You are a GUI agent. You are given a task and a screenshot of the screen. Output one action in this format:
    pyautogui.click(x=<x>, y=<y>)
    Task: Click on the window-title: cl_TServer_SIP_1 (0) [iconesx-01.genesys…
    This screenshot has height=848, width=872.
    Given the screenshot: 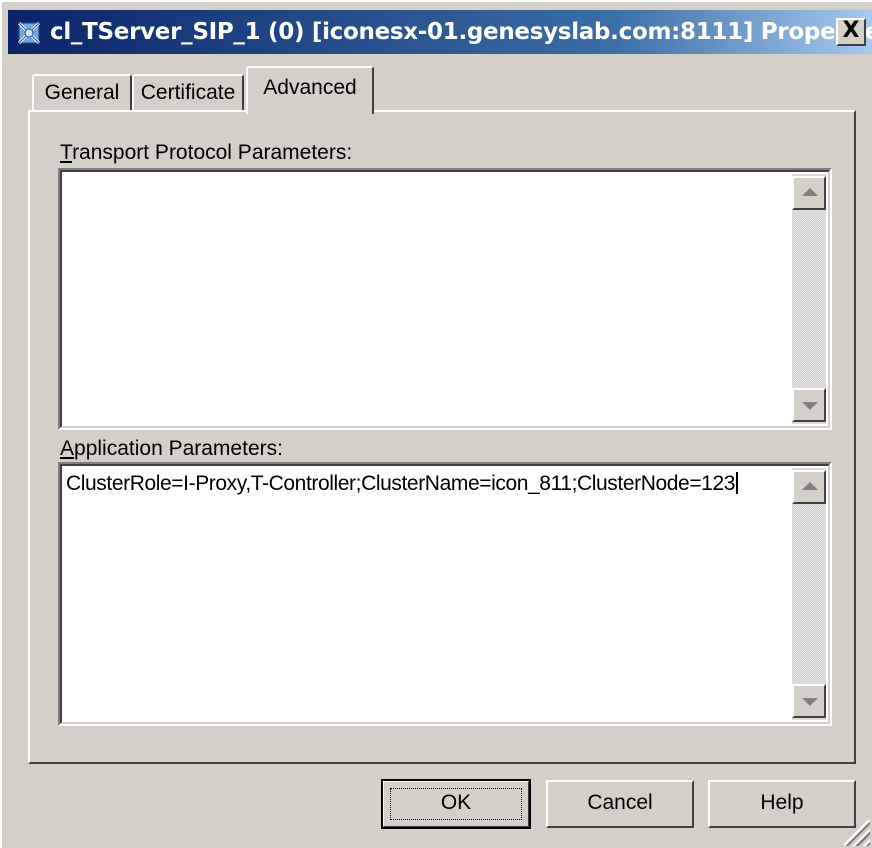 What is the action you would take?
    pyautogui.click(x=461, y=32)
    